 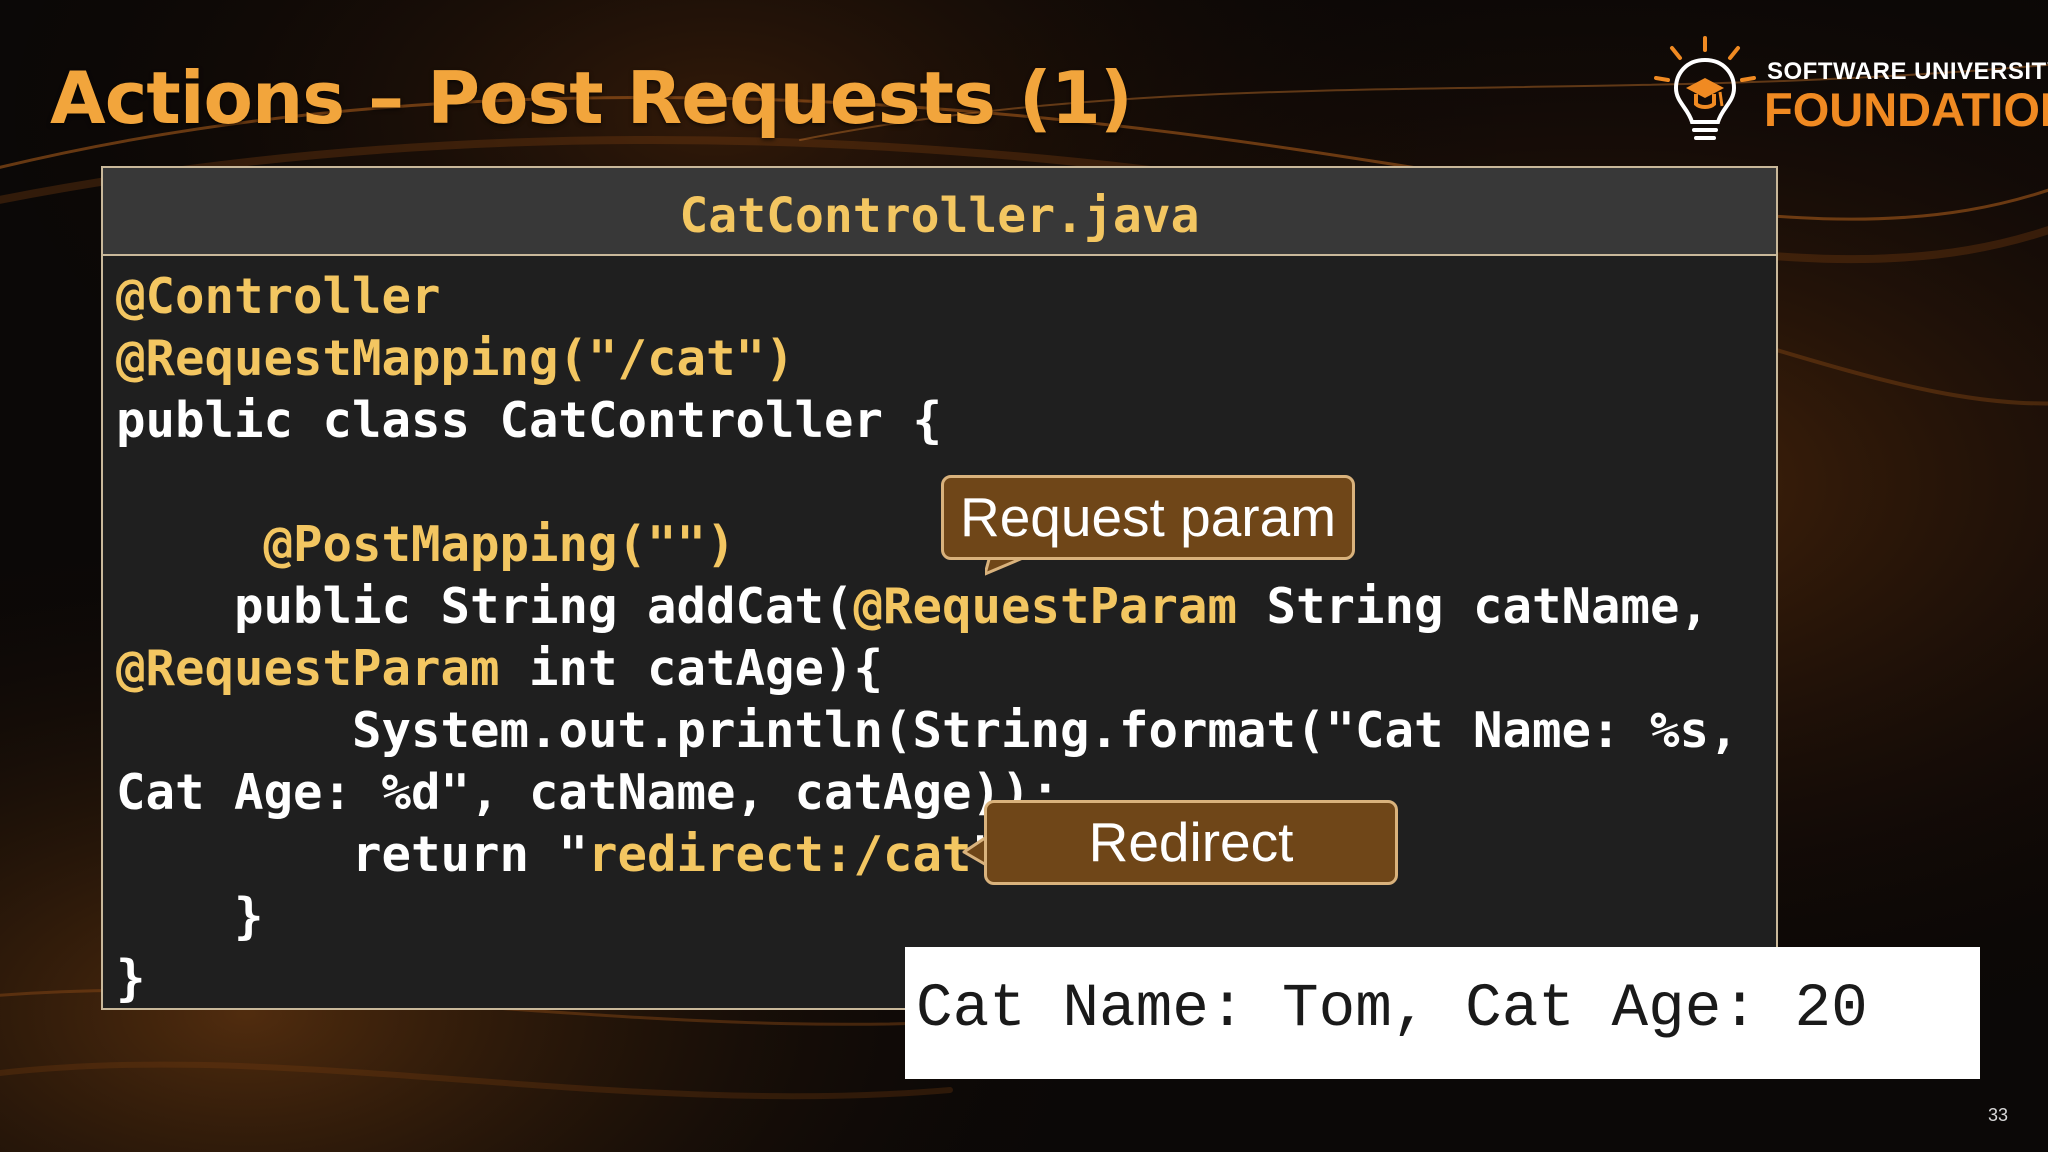 I want to click on code-line: public class CatController {, so click(x=927, y=421).